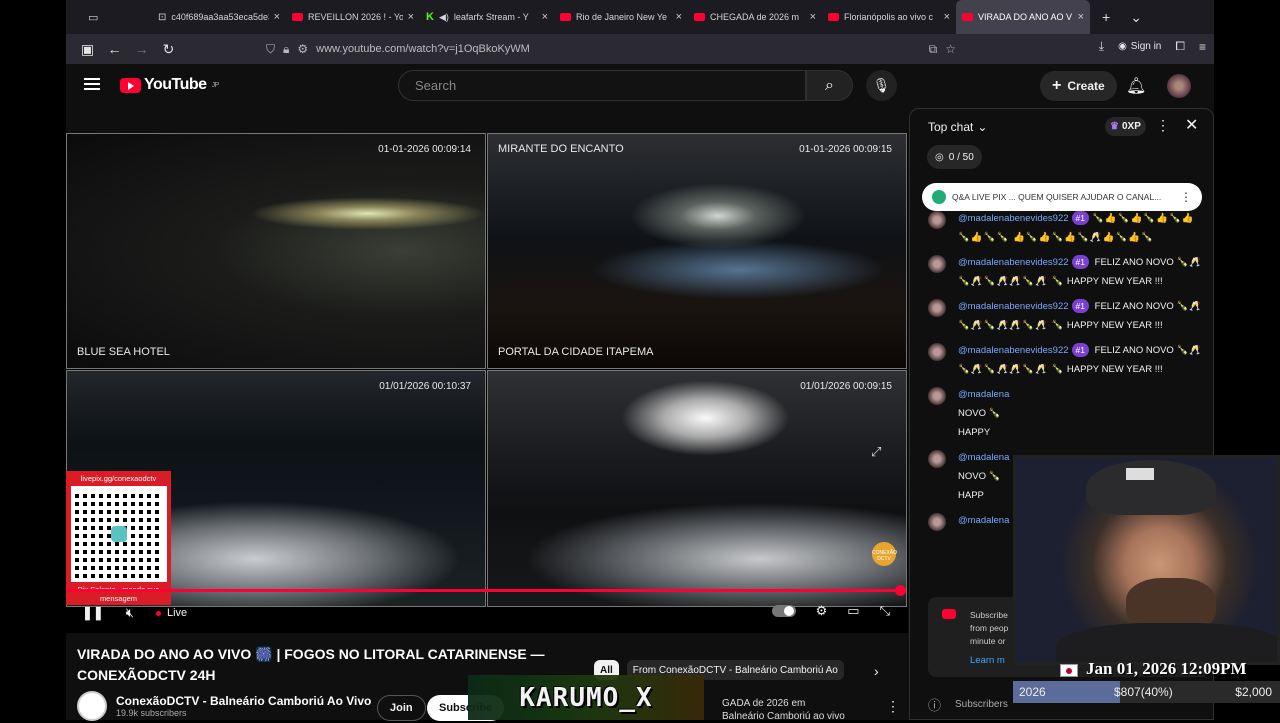  I want to click on picture-in-picture-icon: ⧉, so click(933, 49).